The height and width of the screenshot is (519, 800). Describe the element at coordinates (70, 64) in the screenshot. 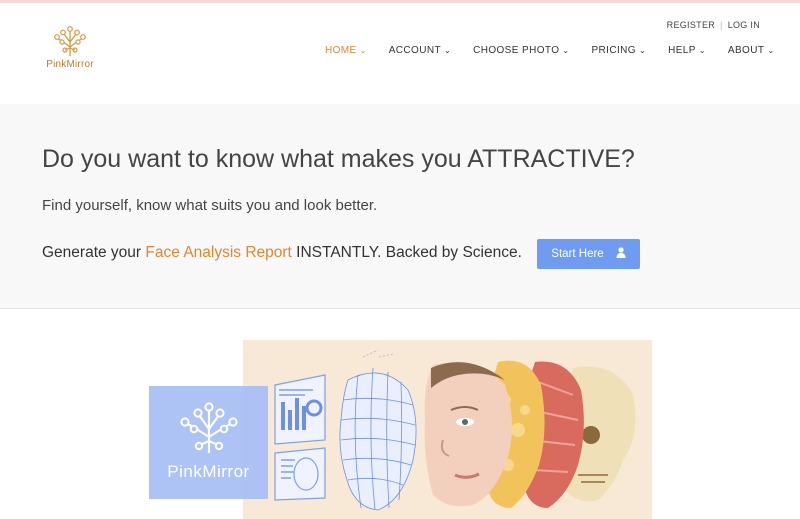

I see `logo-text: PinkMirror` at that location.